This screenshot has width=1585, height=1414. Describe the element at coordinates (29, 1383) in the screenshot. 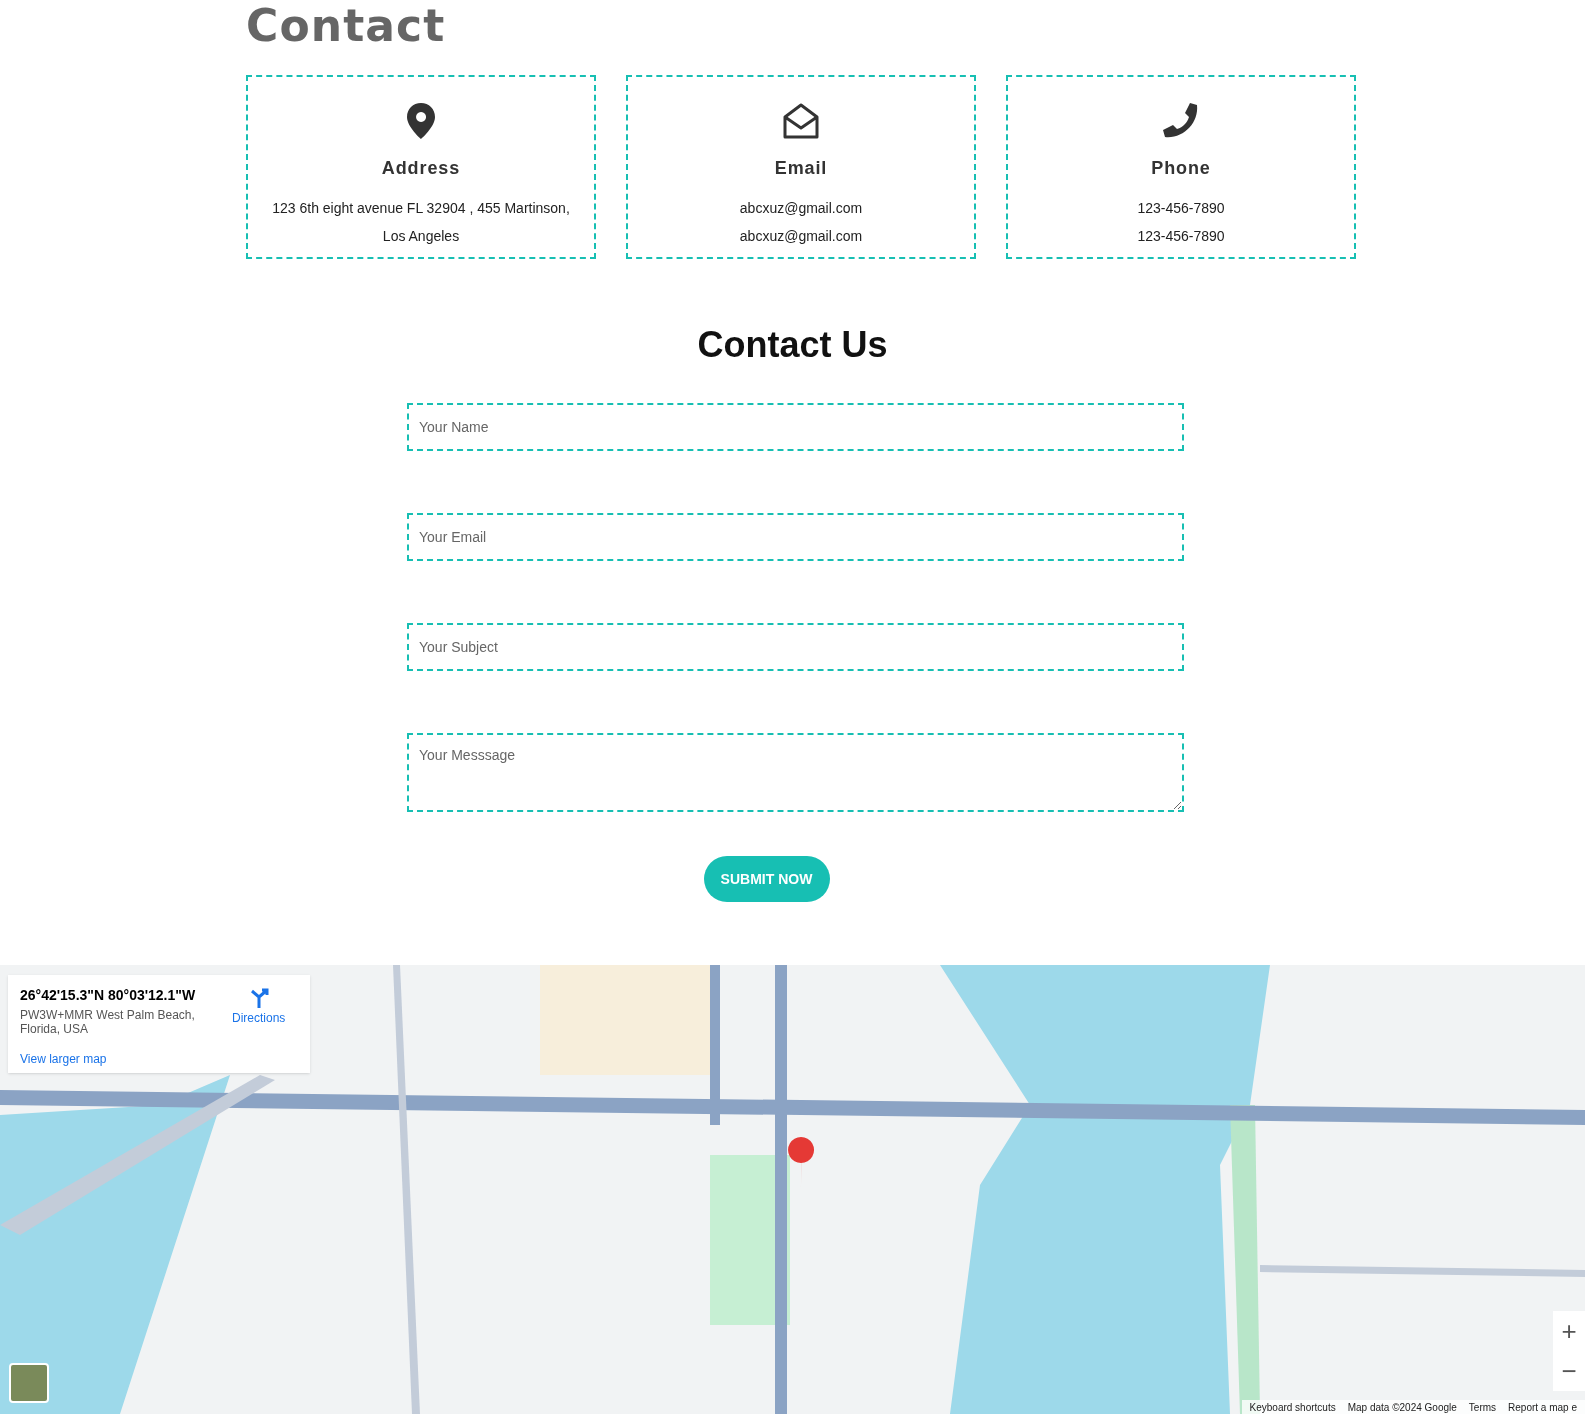

I see `map-thumbnail` at that location.